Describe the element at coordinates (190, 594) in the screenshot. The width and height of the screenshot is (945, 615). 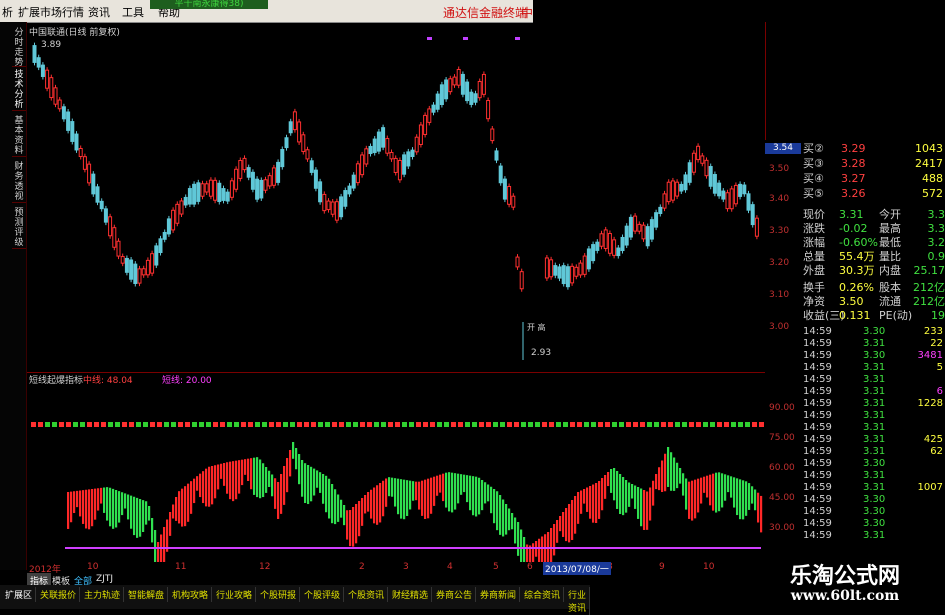
I see `bottom-tab: 机构攻略` at that location.